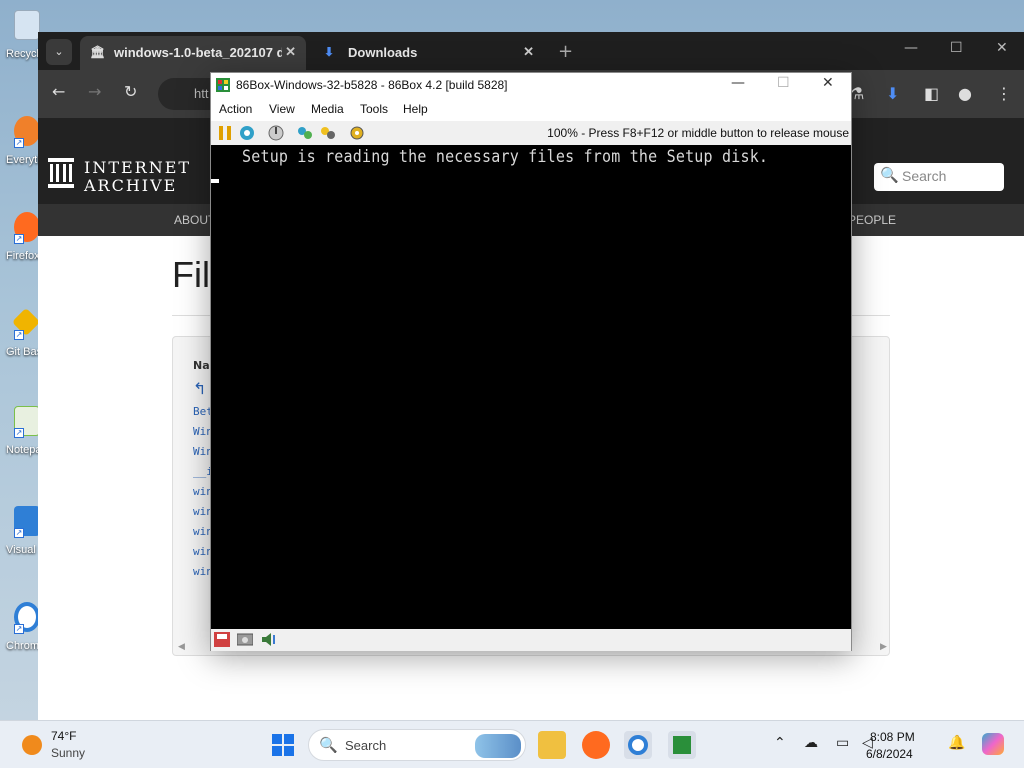 Image resolution: width=1024 pixels, height=768 pixels. Describe the element at coordinates (911, 48) in the screenshot. I see `minimize-button: —` at that location.